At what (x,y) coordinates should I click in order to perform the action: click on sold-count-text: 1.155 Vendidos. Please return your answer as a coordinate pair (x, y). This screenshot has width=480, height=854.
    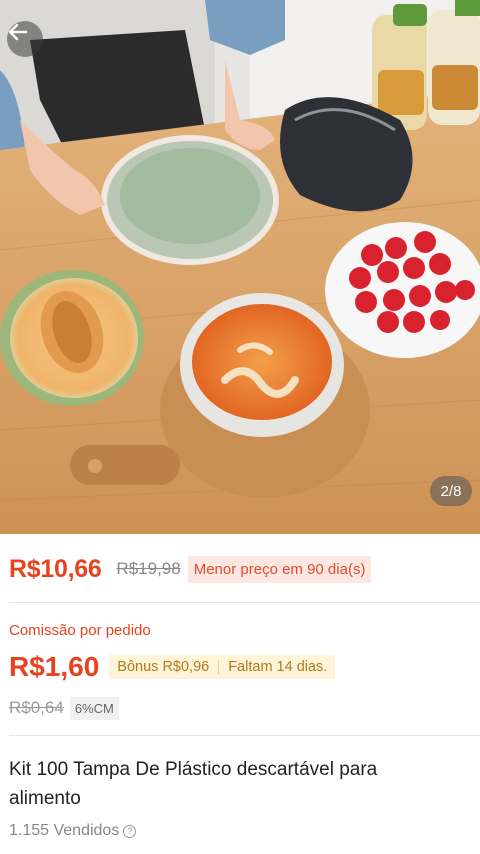
    Looking at the image, I should click on (64, 830).